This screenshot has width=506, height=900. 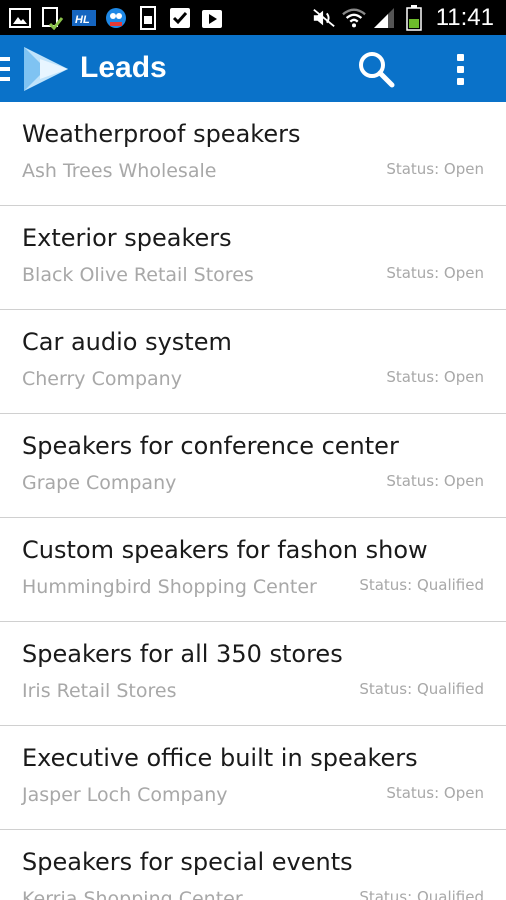 I want to click on system-icons: 11:41, so click(x=403, y=17).